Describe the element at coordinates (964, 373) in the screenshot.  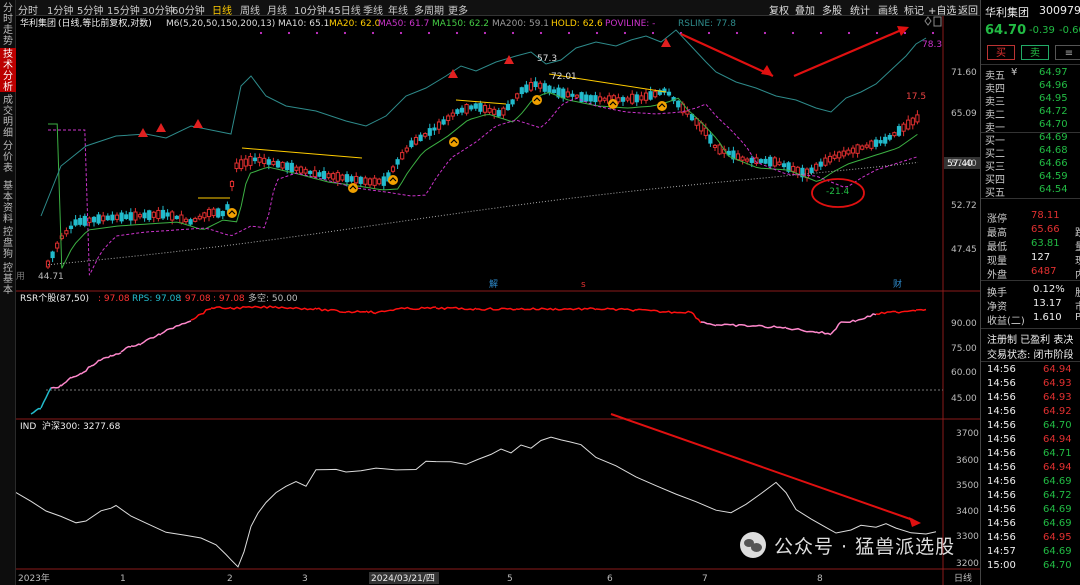
I see `rsr-axis-label: 60.00` at that location.